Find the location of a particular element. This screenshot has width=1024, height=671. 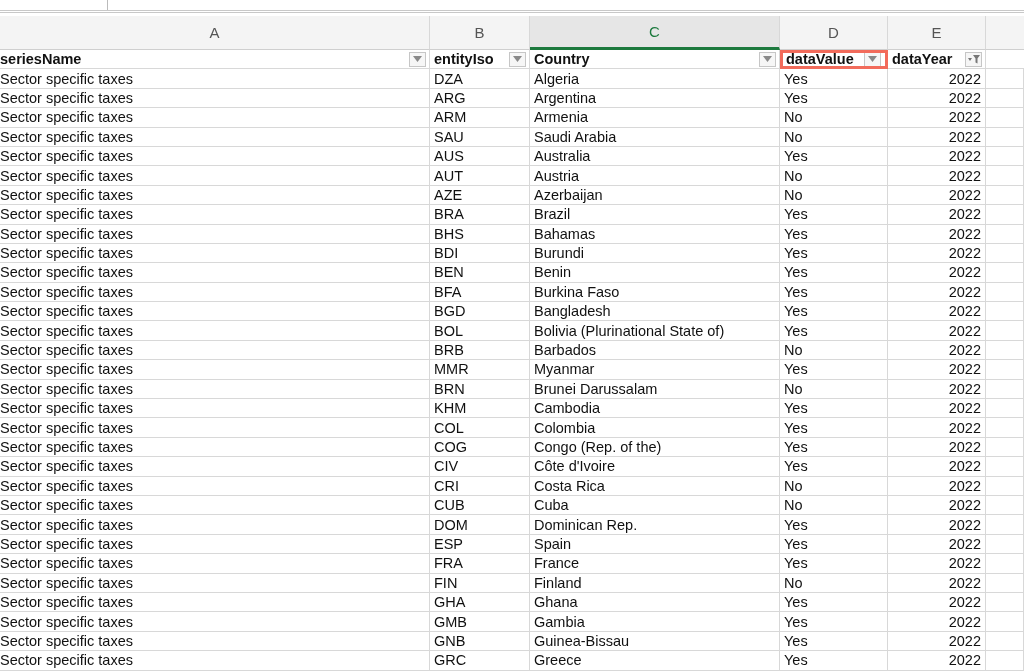

column-header: B is located at coordinates (480, 33).